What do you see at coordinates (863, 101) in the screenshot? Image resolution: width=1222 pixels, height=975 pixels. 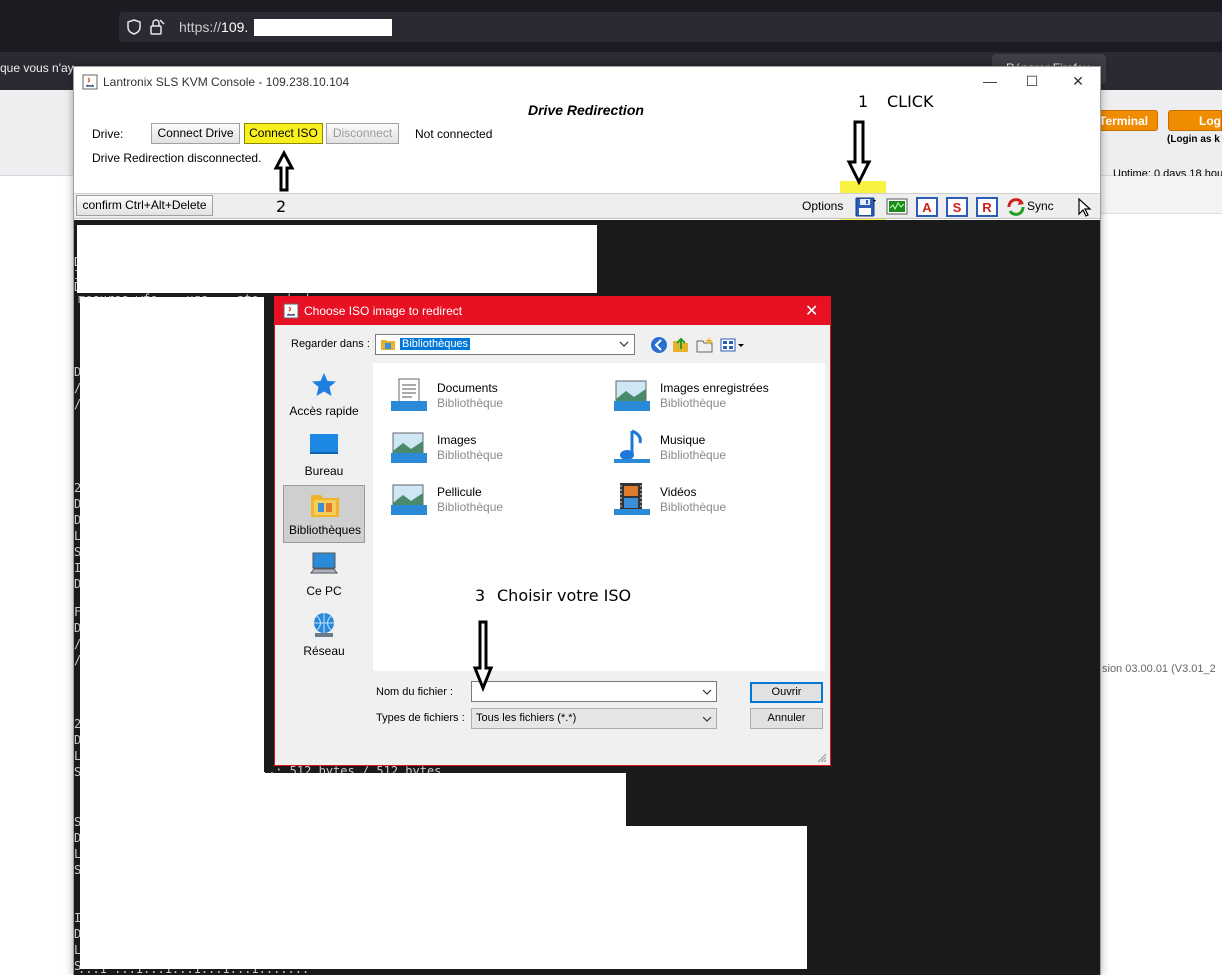 I see `step-1-number: 1` at bounding box center [863, 101].